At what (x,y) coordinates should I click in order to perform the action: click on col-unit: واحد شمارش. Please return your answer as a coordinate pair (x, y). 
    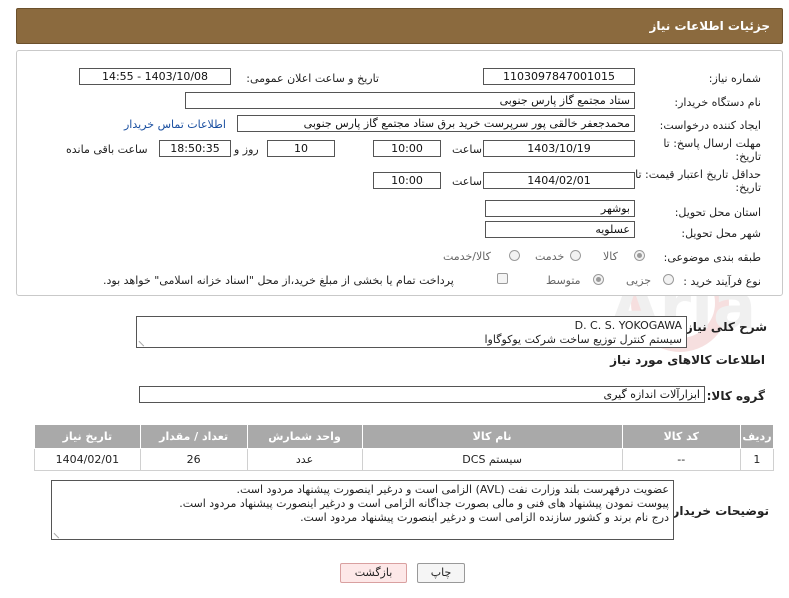
    Looking at the image, I should click on (304, 436).